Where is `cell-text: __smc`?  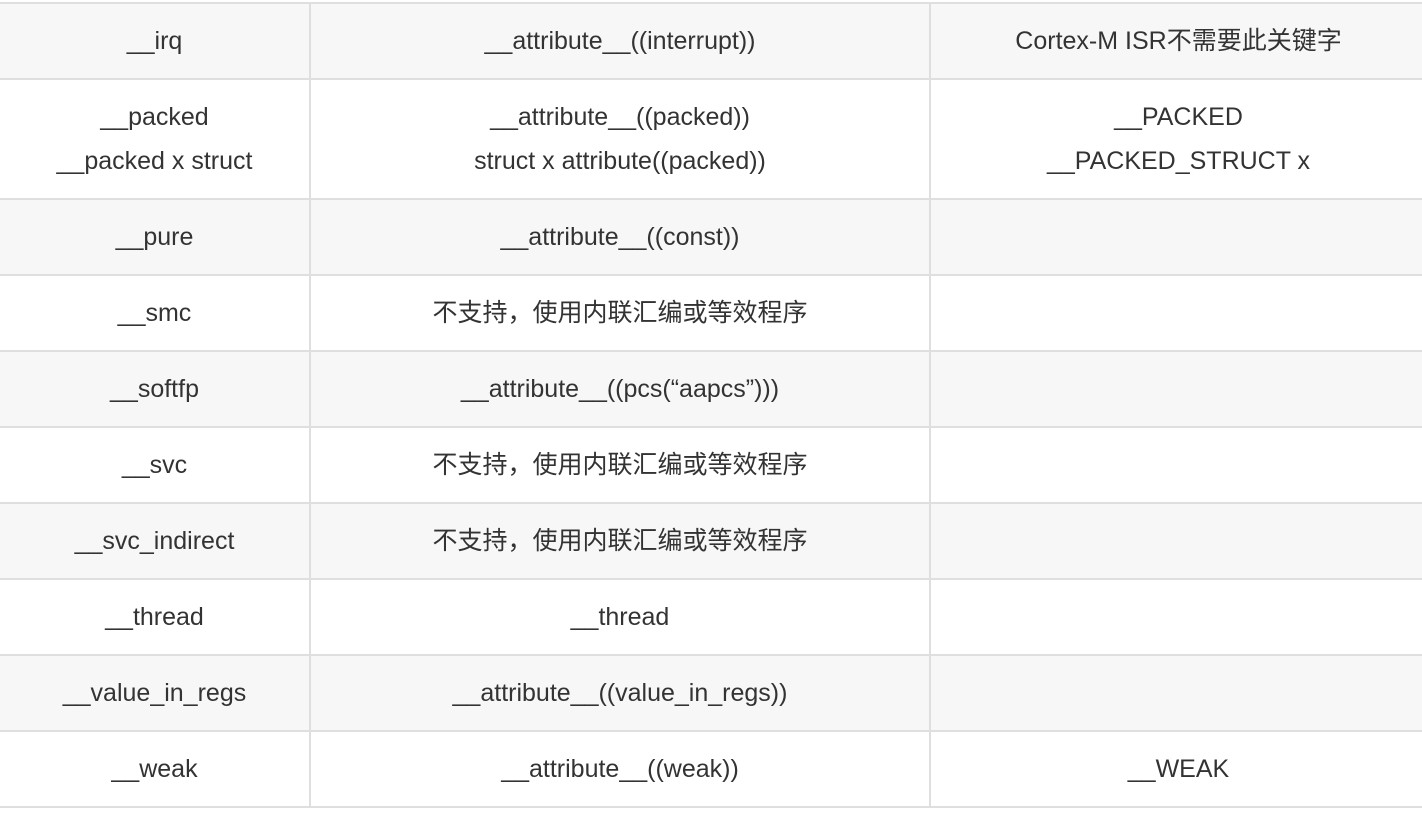
cell-text: __smc is located at coordinates (154, 313).